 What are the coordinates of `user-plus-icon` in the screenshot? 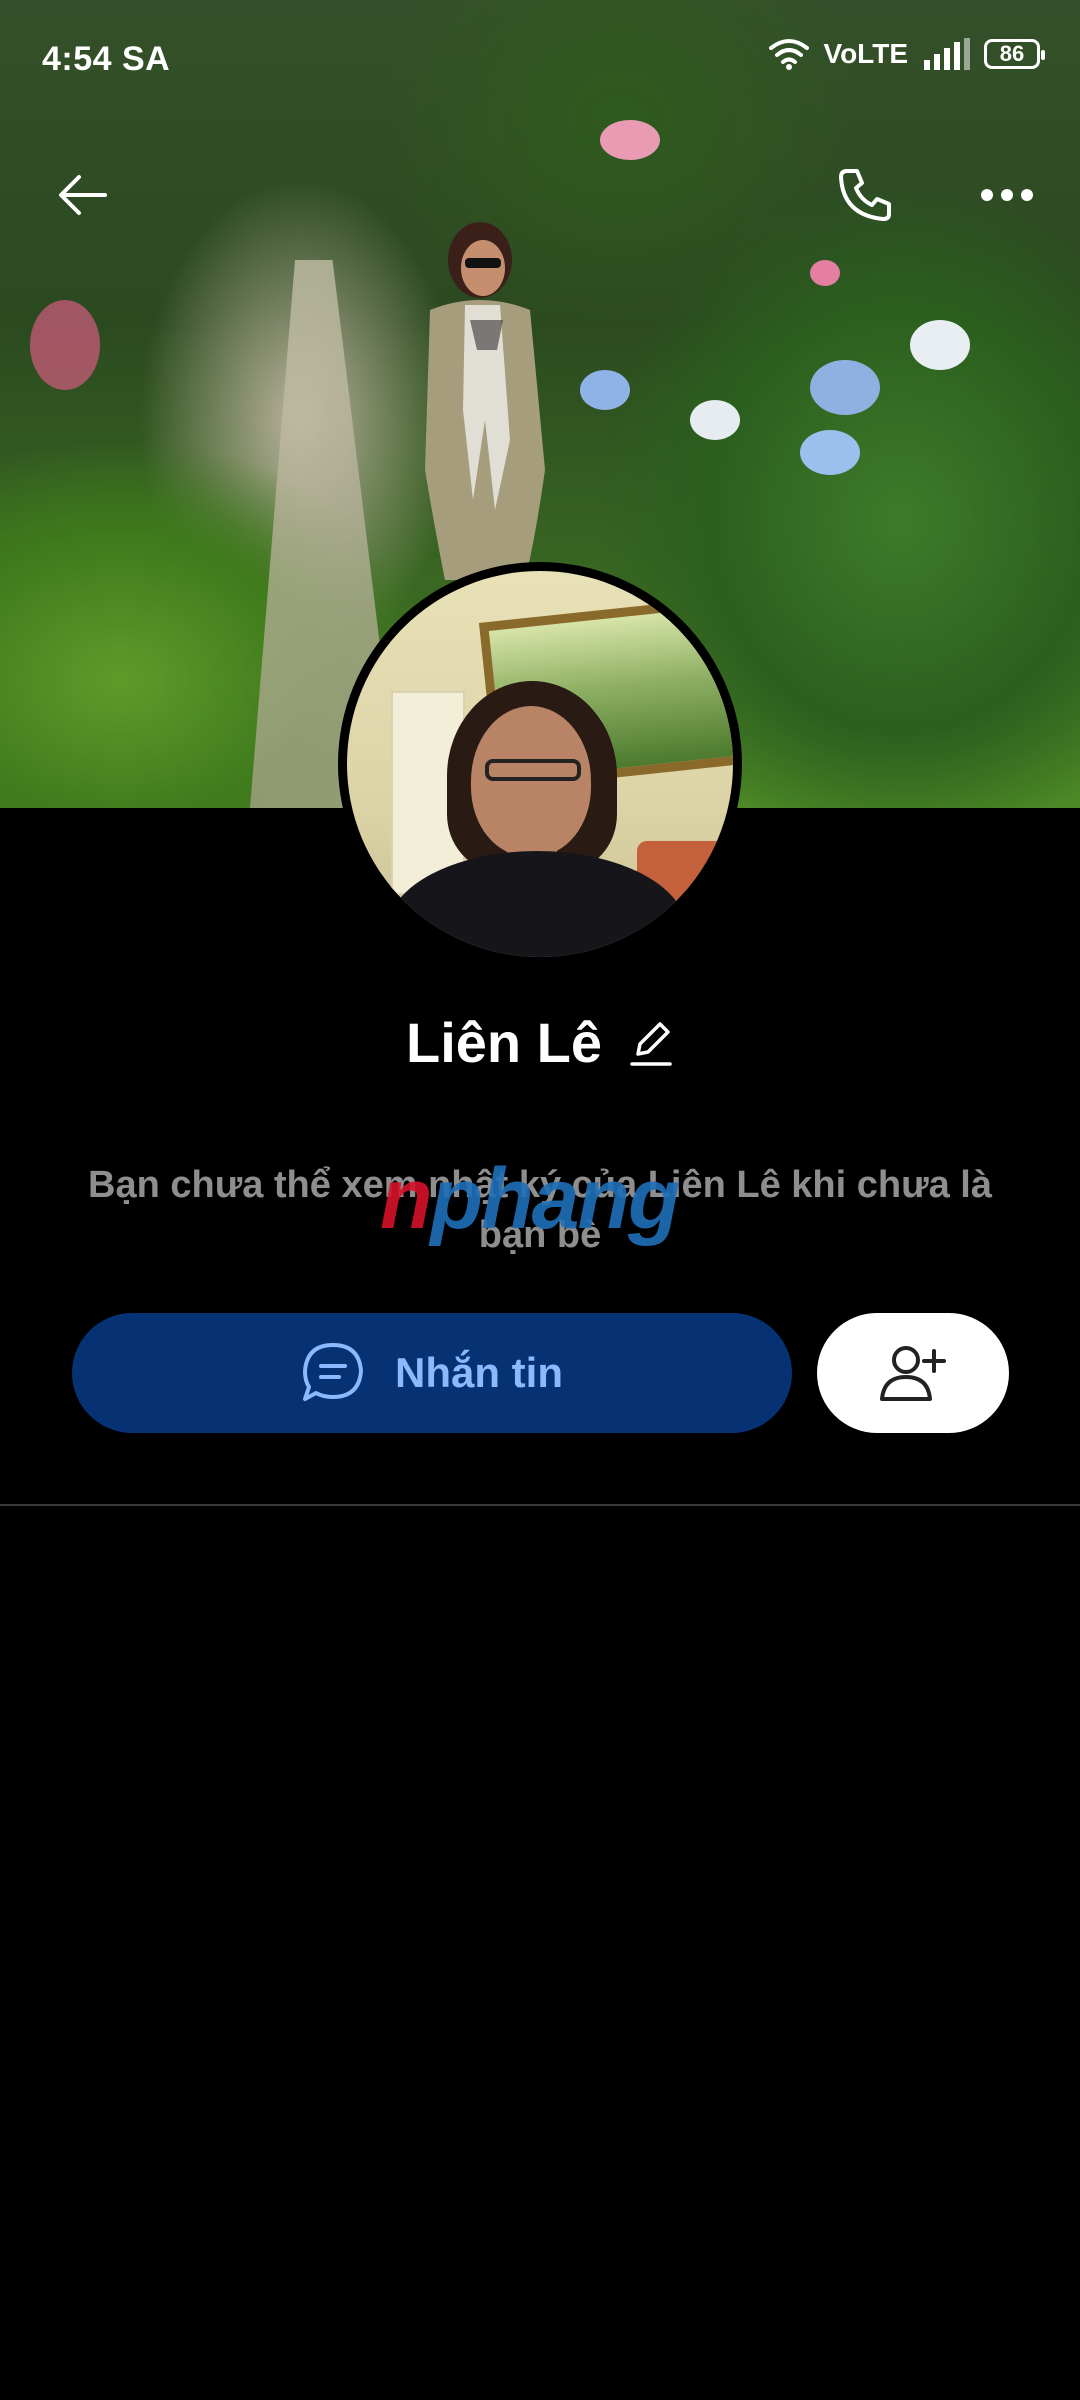 It's located at (913, 1373).